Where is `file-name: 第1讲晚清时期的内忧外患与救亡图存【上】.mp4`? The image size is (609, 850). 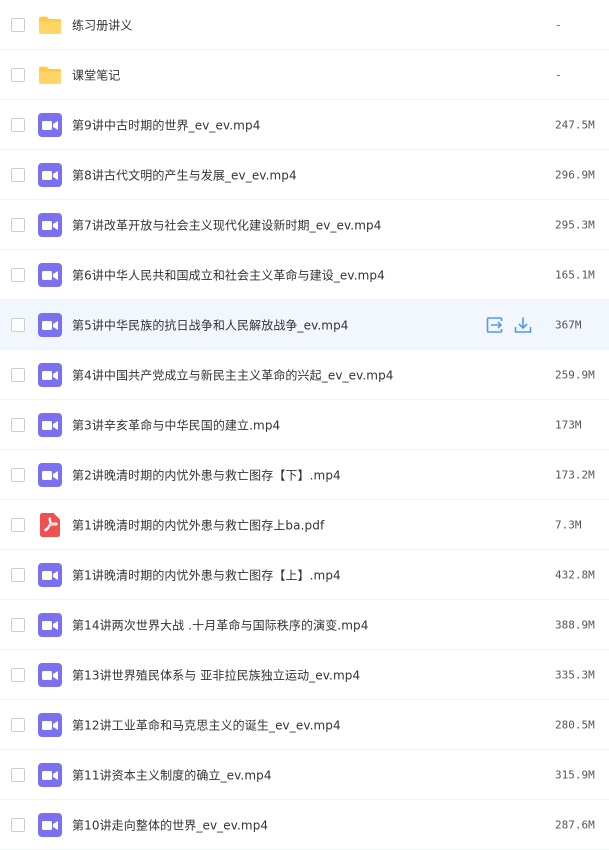 file-name: 第1讲晚清时期的内忧外患与救亡图存【上】.mp4 is located at coordinates (206, 574).